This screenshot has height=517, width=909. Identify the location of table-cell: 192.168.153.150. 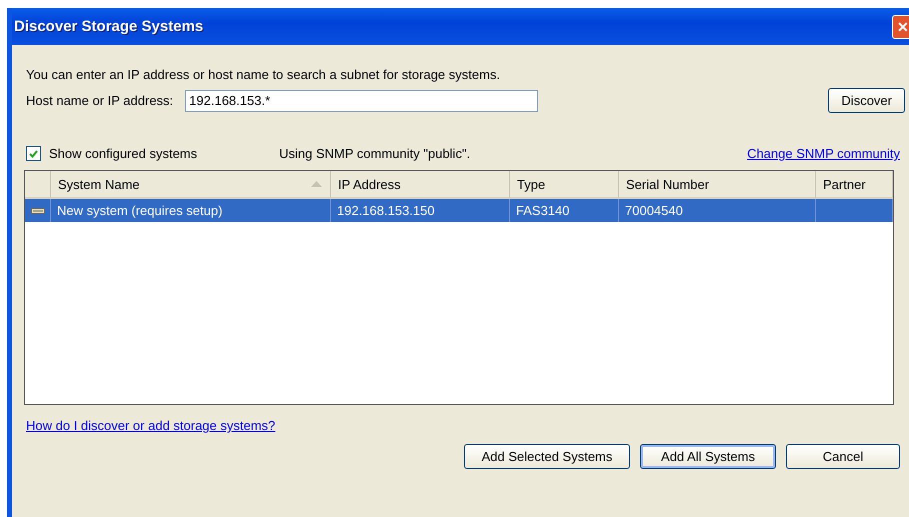
(420, 210).